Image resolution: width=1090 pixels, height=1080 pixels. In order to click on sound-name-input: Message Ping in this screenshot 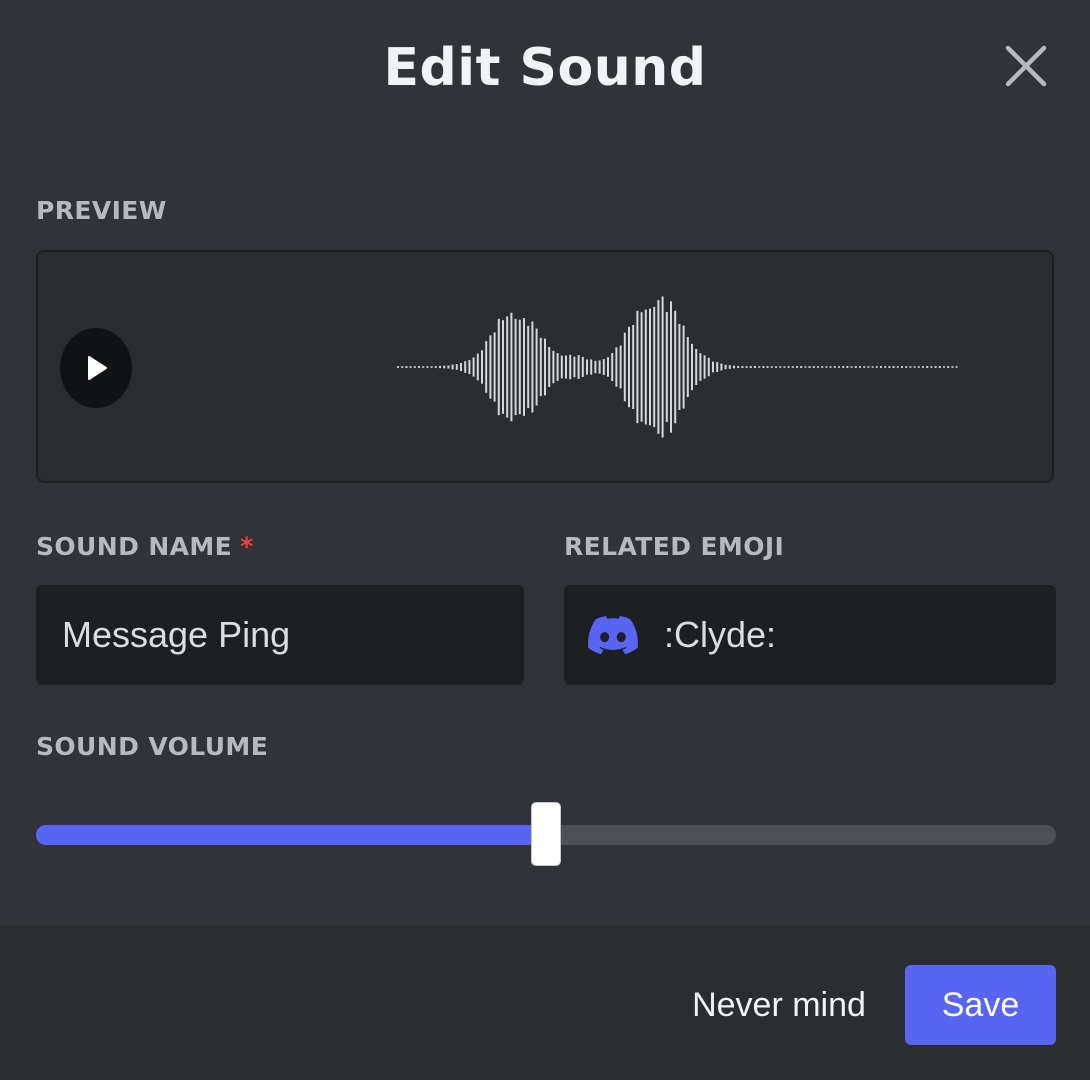, I will do `click(280, 635)`.